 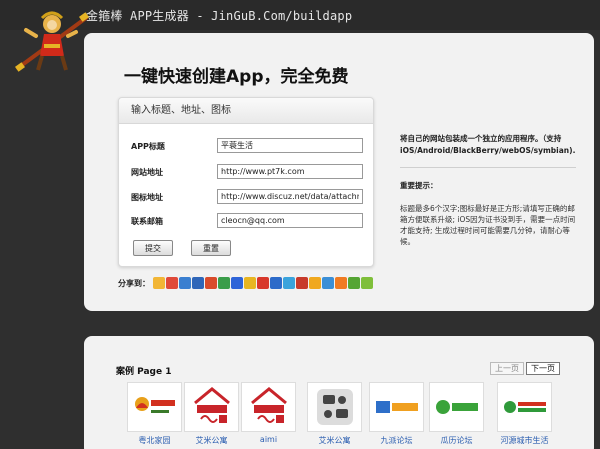 What do you see at coordinates (334, 407) in the screenshot?
I see `chat-app-icon` at bounding box center [334, 407].